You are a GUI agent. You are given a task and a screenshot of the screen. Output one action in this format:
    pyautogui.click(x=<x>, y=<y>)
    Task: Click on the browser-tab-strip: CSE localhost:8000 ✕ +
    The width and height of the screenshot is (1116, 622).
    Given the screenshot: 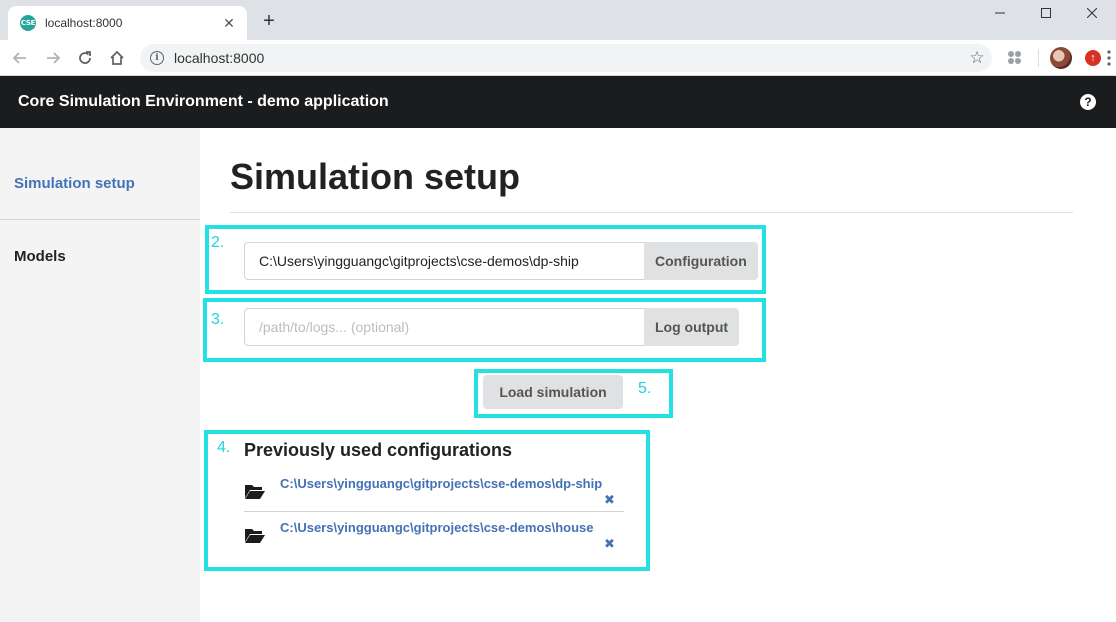 What is the action you would take?
    pyautogui.click(x=558, y=20)
    